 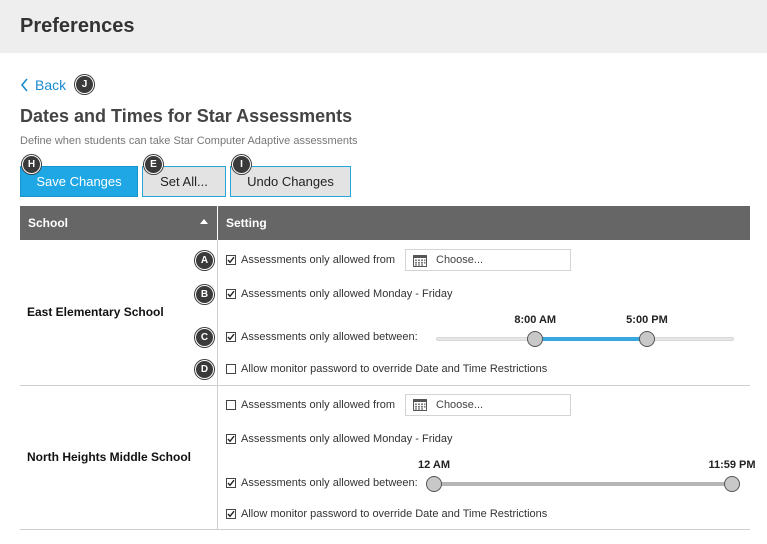 What do you see at coordinates (119, 223) in the screenshot?
I see `column-header-school: School` at bounding box center [119, 223].